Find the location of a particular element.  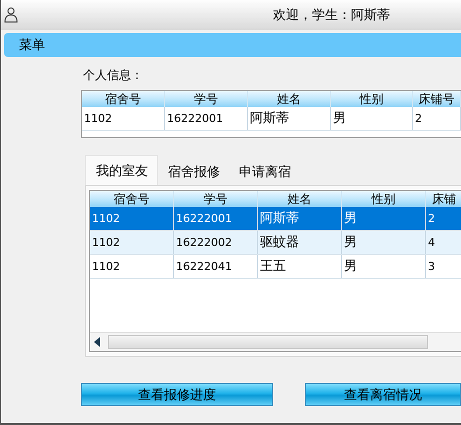

action-button: 查看报修进度 is located at coordinates (177, 394).